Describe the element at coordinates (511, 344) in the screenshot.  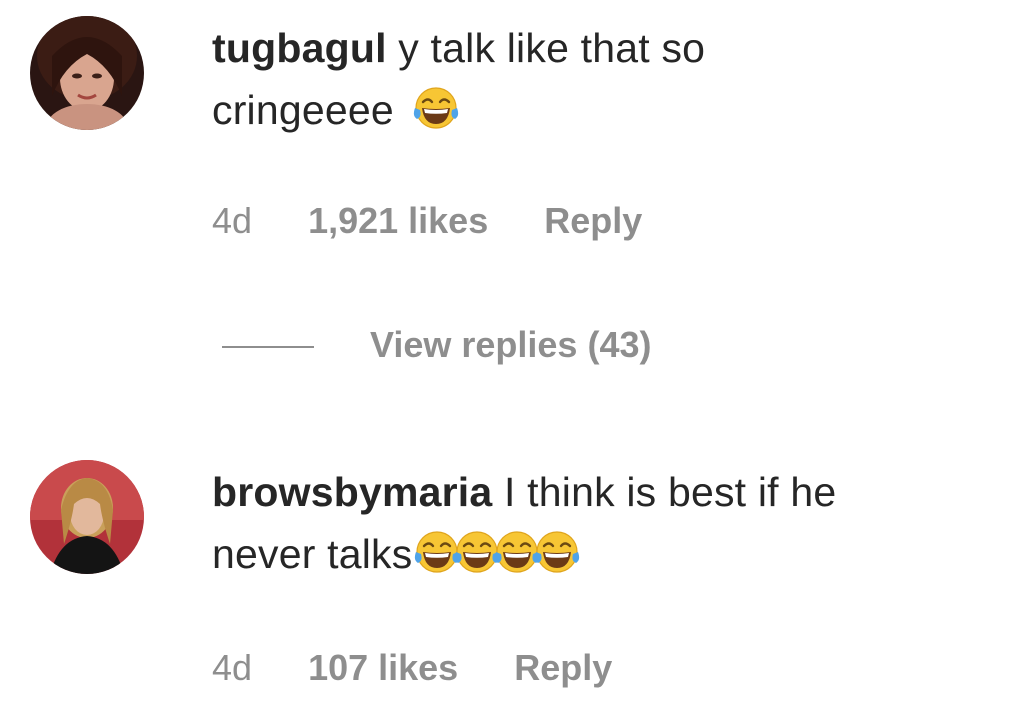
I see `view-replies-label: View replies (43)` at that location.